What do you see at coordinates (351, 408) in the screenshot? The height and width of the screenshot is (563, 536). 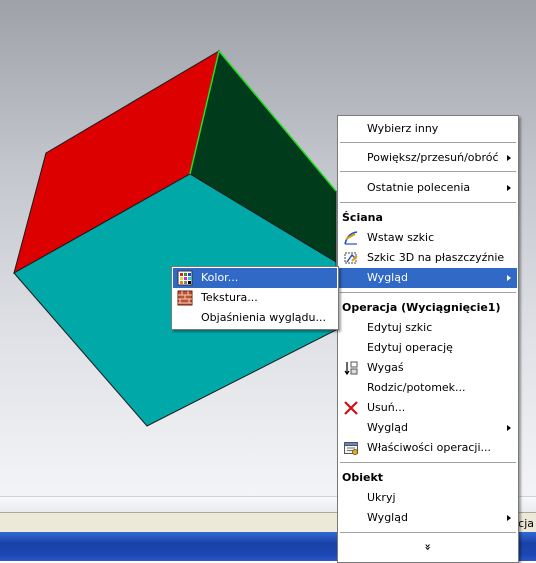 I see `delete-icon` at bounding box center [351, 408].